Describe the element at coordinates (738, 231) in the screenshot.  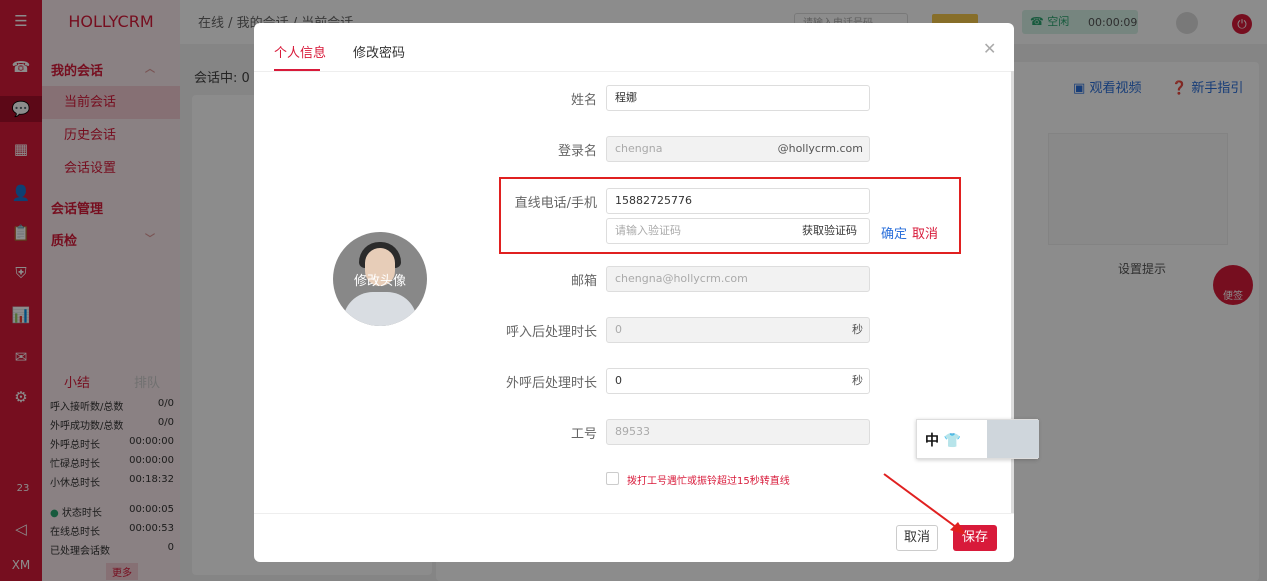
I see `verification-code-input: 请输入验证码 获取验证码` at that location.